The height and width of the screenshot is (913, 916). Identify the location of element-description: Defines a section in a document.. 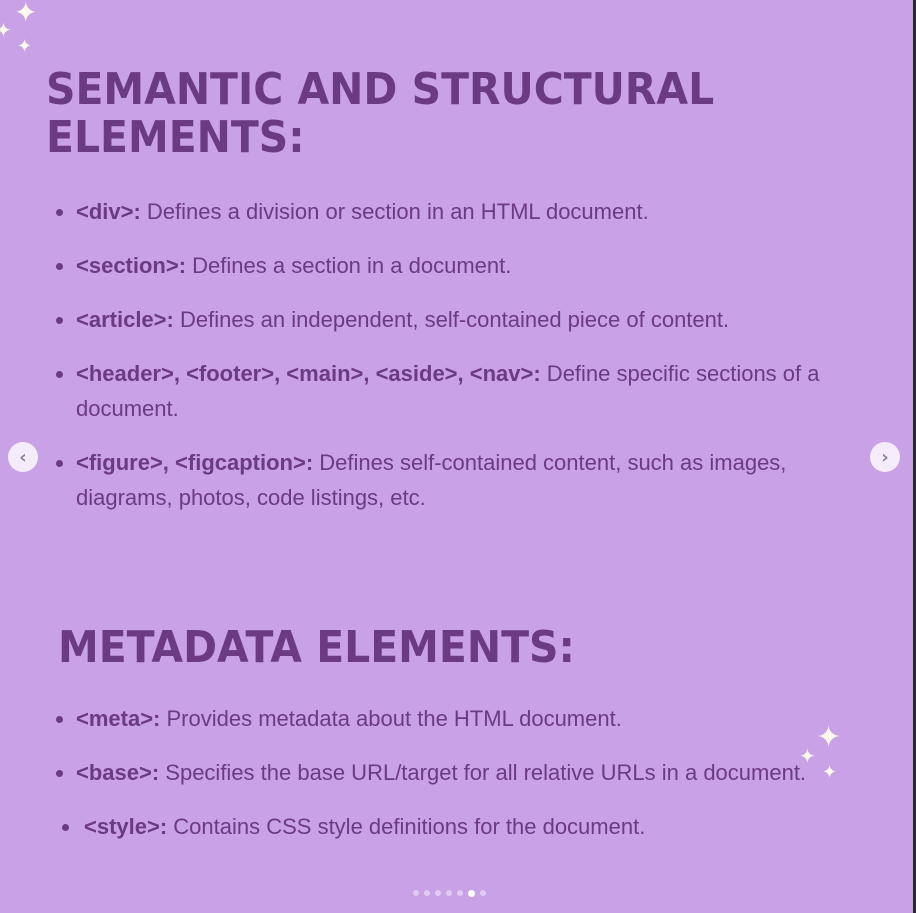
(349, 265).